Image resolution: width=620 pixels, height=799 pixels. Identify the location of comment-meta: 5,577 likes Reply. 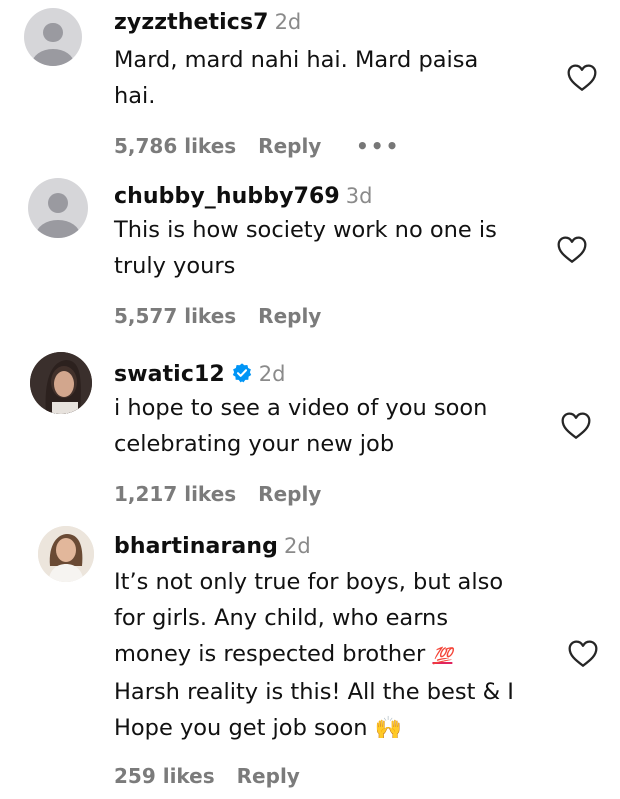
(217, 316).